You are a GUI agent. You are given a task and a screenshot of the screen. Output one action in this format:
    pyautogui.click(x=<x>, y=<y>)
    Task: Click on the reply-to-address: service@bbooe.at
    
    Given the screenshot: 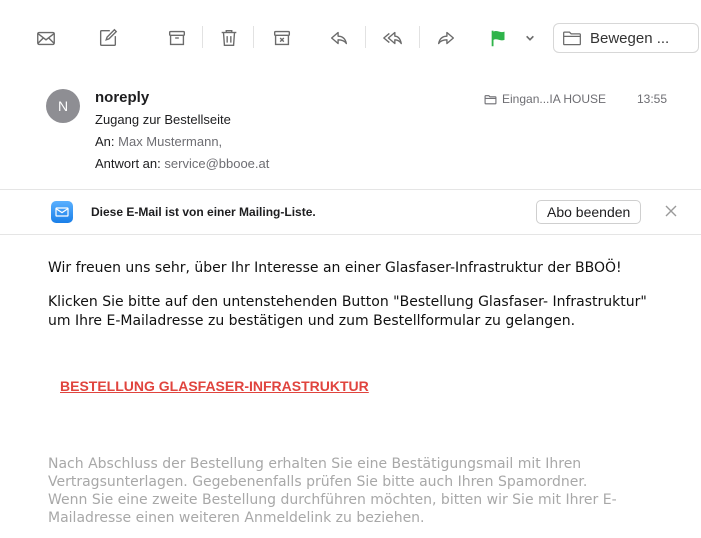 What is the action you would take?
    pyautogui.click(x=216, y=163)
    